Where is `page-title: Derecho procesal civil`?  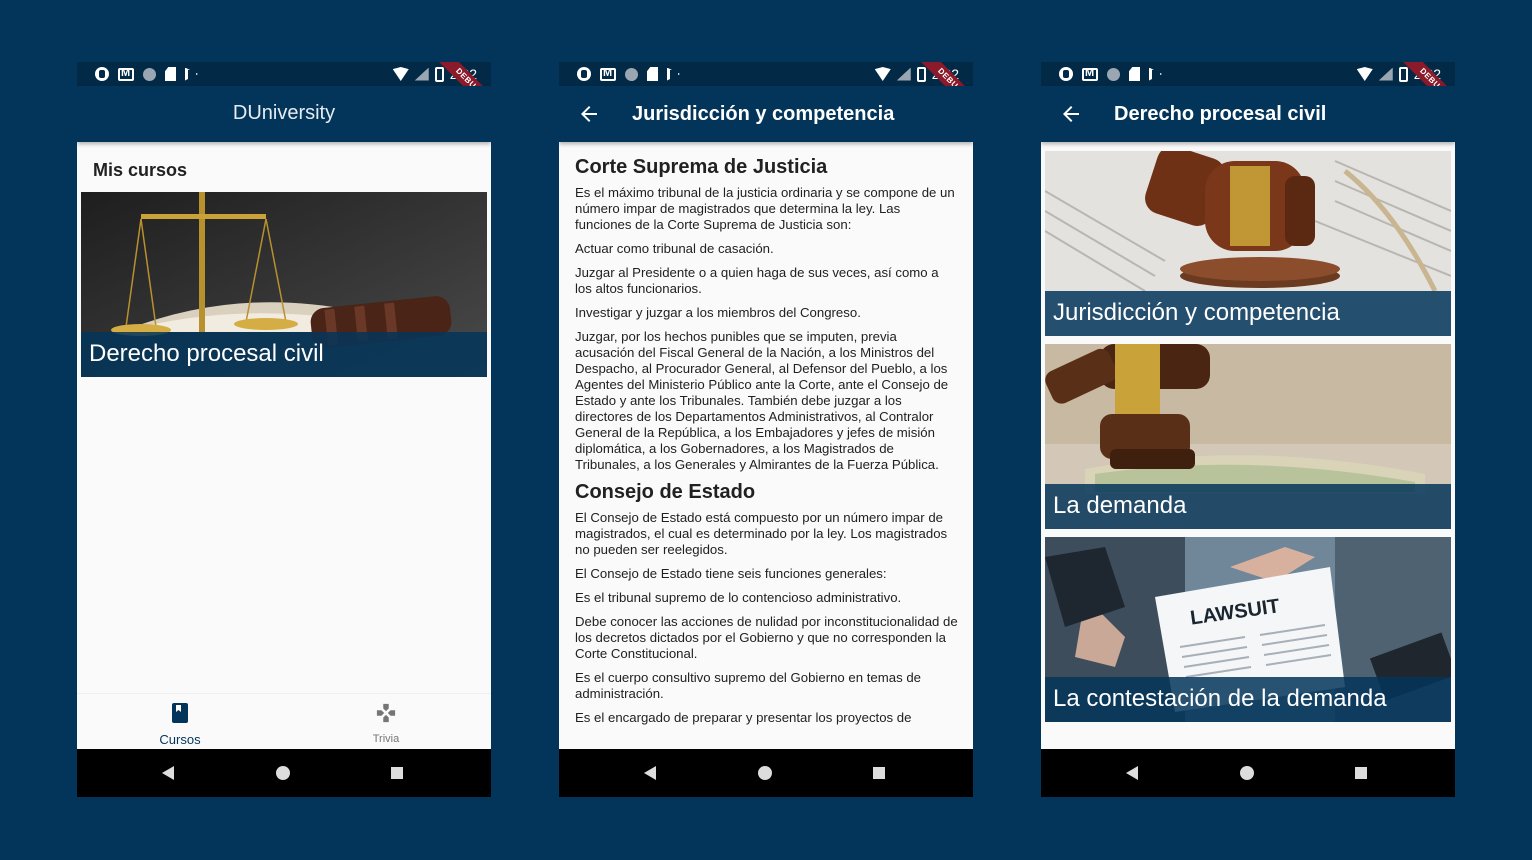 page-title: Derecho procesal civil is located at coordinates (1220, 114).